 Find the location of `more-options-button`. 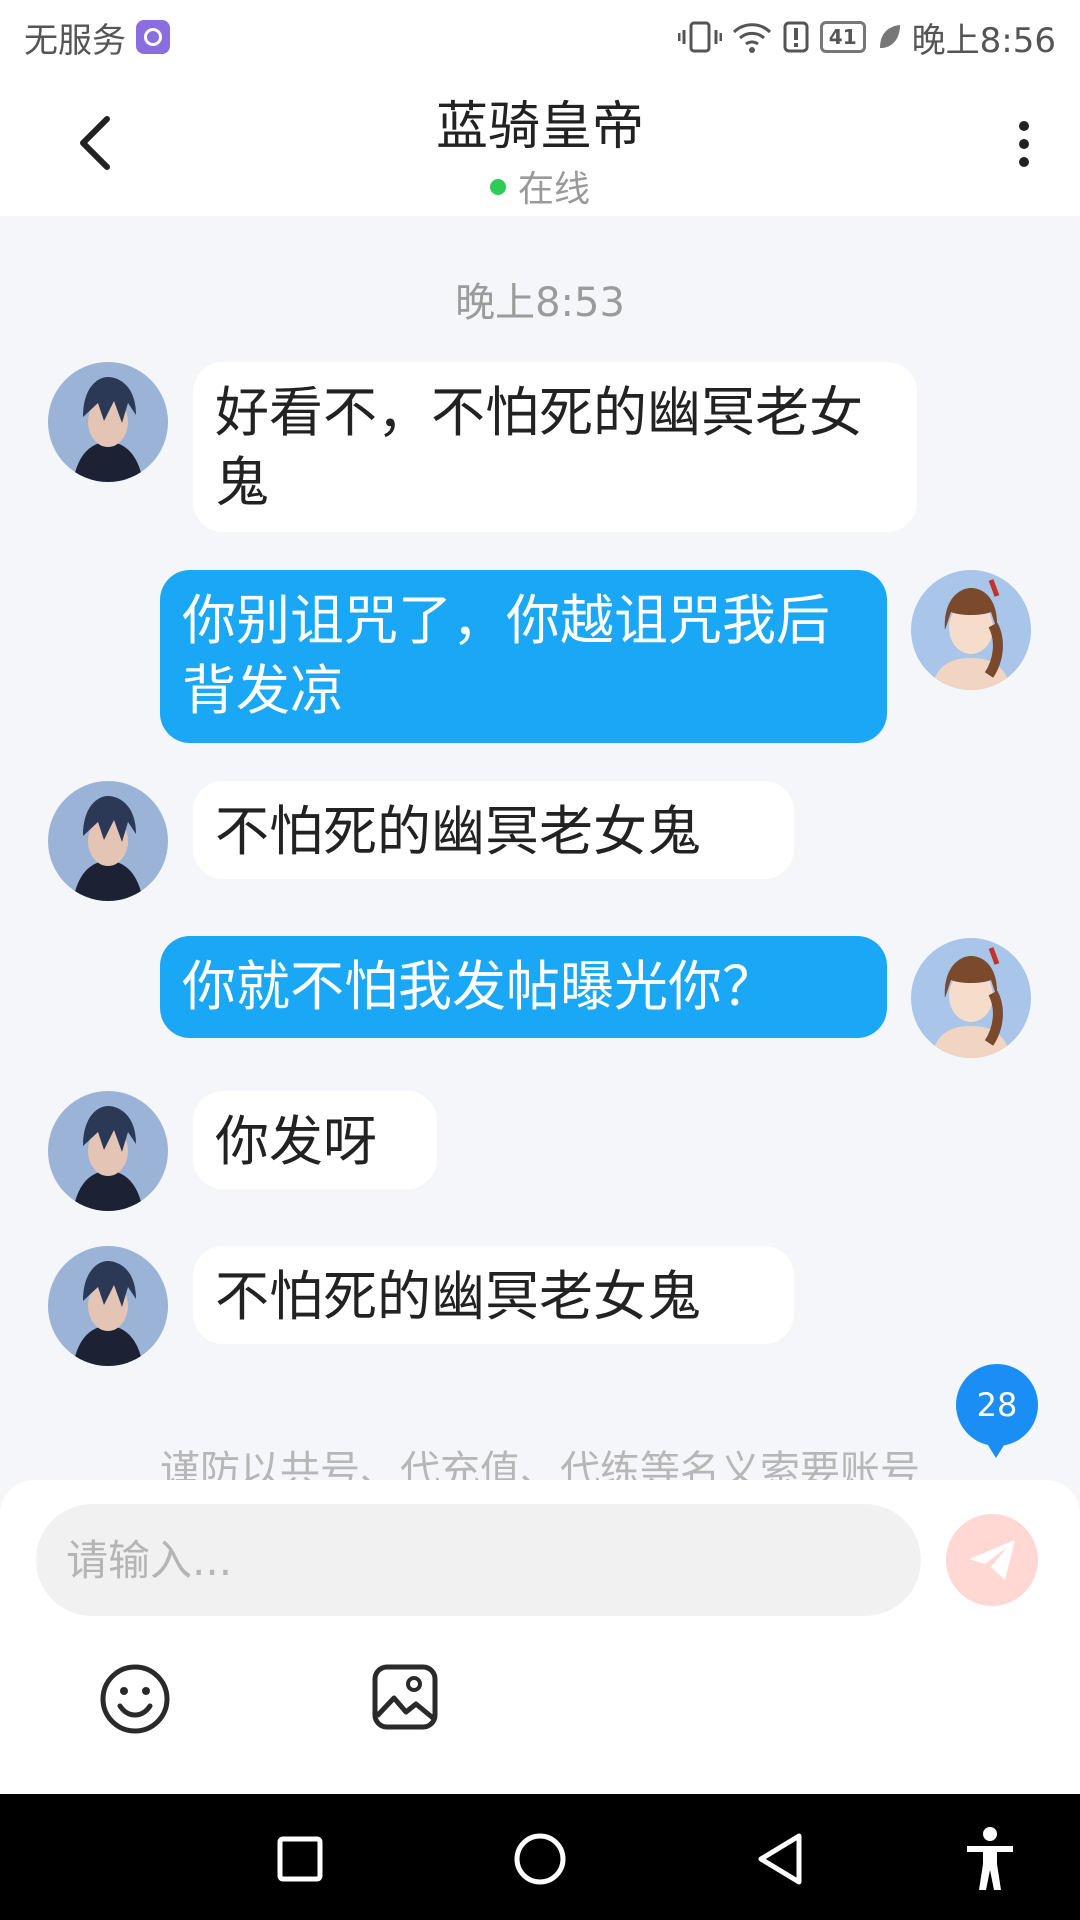

more-options-button is located at coordinates (1024, 144).